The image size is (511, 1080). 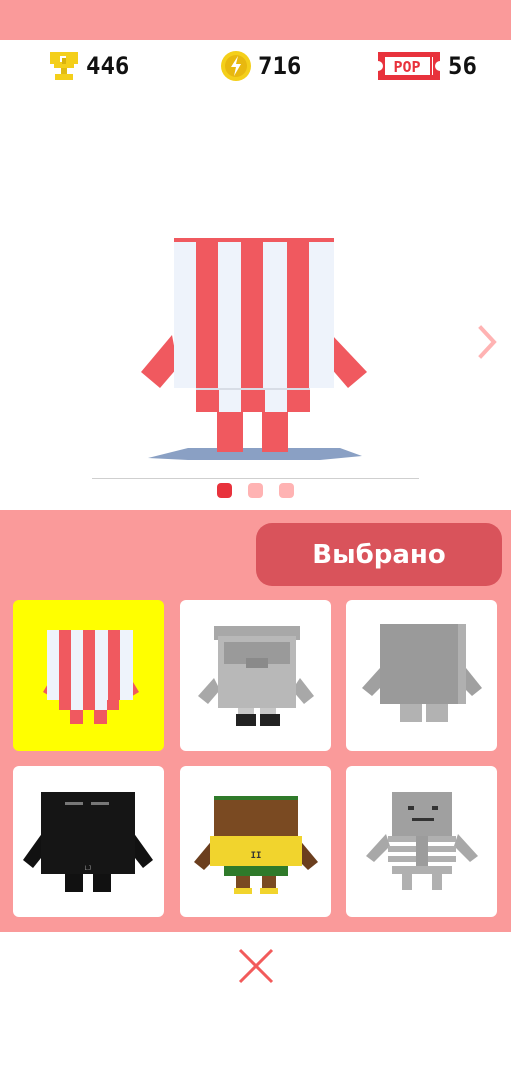 I want to click on popcorn-box-character, so click(x=254, y=349).